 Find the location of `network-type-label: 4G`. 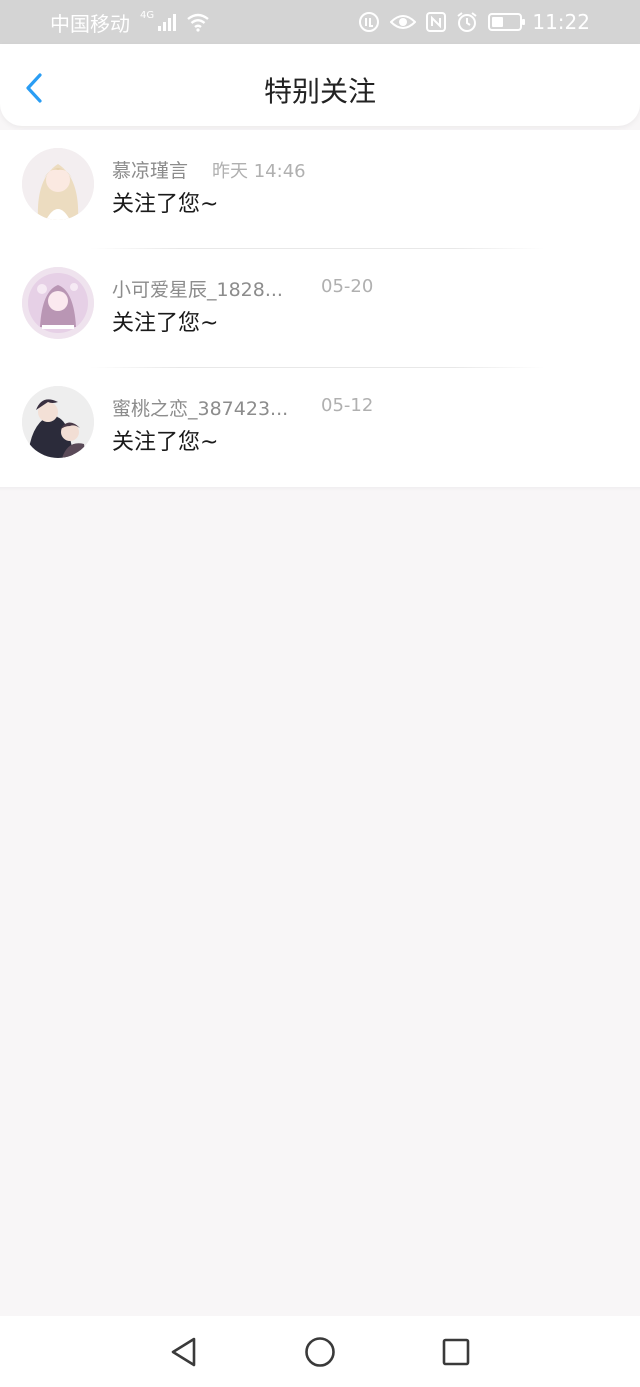

network-type-label: 4G is located at coordinates (147, 15).